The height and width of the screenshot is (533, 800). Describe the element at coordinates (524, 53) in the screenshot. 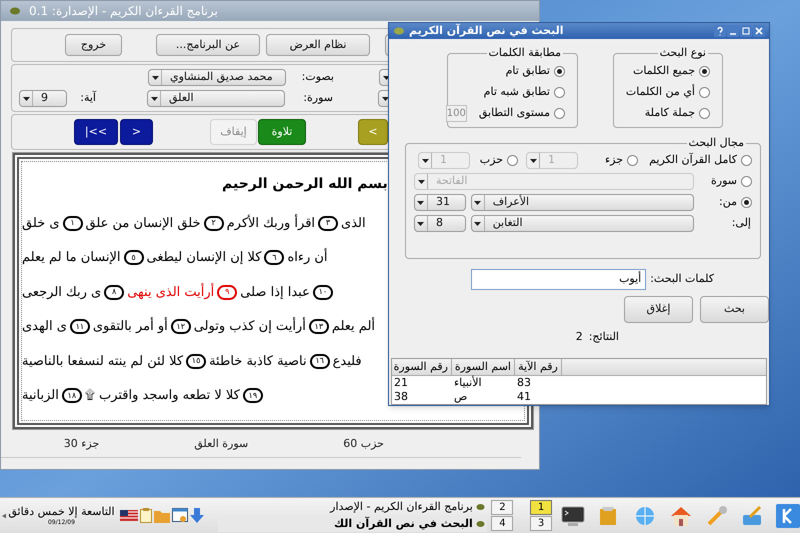

I see `group-title: مطابقة الكلمات` at that location.